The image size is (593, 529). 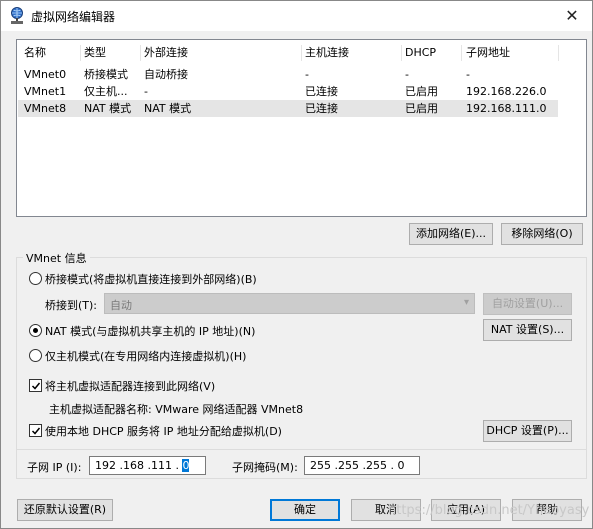 I want to click on nat-mode-radio, so click(x=35, y=330).